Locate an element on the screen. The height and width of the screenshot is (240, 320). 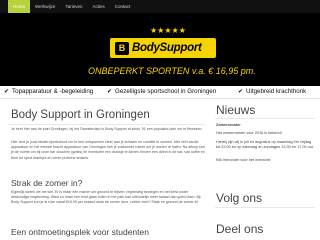
logo-icon: B is located at coordinates (122, 48).